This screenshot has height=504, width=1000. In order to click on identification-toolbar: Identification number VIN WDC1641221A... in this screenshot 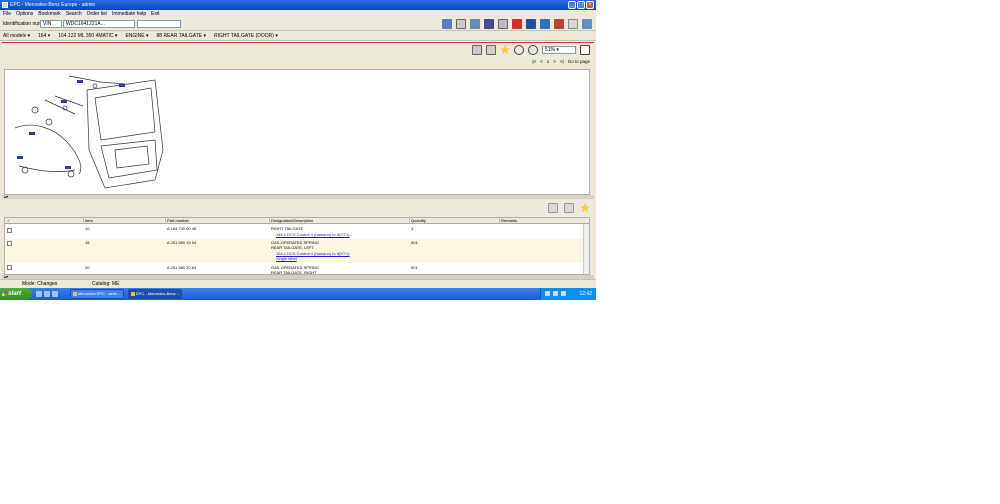, I will do `click(298, 24)`.